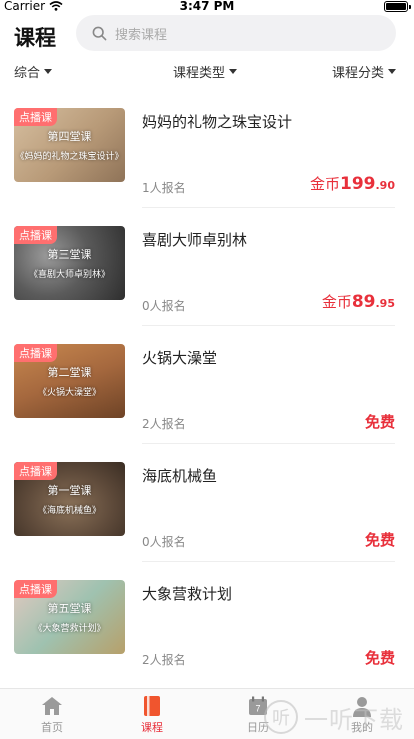 The width and height of the screenshot is (414, 739). I want to click on filter-type-dropdown: 课程类型, so click(205, 71).